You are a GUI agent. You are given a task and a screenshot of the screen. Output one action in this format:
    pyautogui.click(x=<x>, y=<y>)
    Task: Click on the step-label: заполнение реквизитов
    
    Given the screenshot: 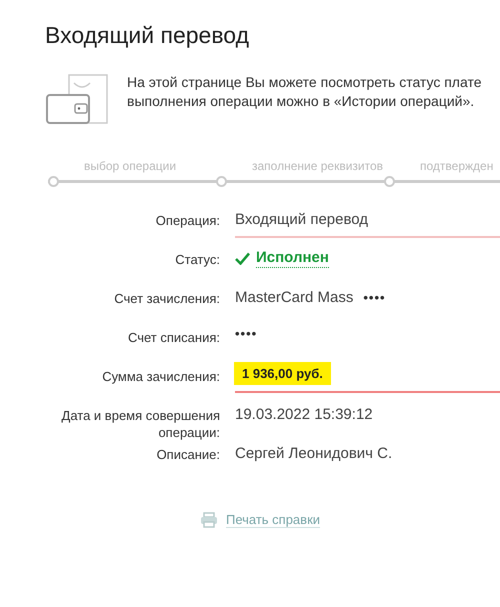 What is the action you would take?
    pyautogui.click(x=318, y=166)
    